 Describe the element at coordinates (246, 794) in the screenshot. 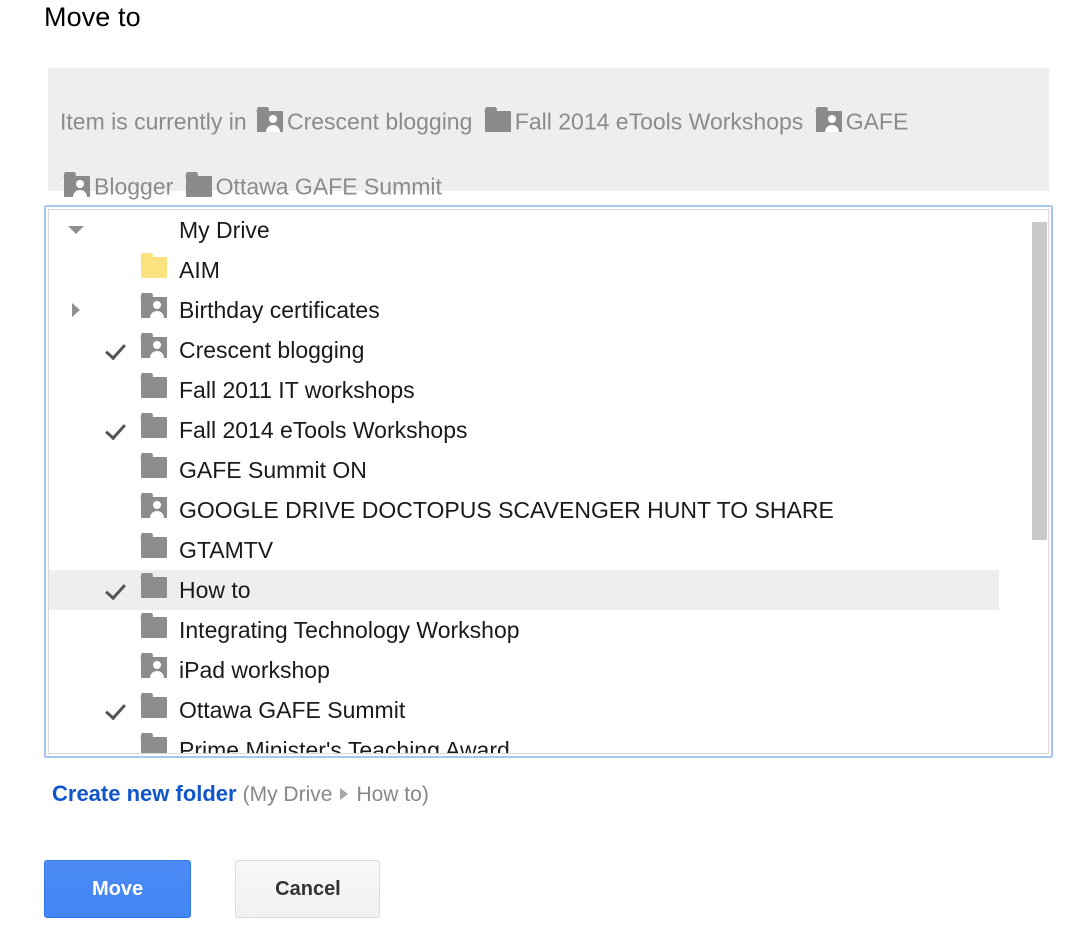

I see `breadcrumb-open-paren: (` at that location.